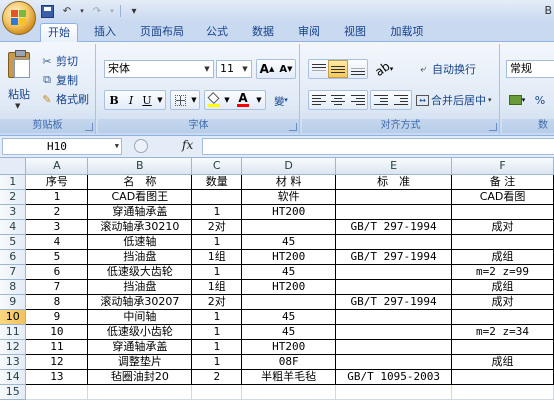 Image resolution: width=554 pixels, height=410 pixels. Describe the element at coordinates (57, 347) in the screenshot. I see `cell: 11` at that location.